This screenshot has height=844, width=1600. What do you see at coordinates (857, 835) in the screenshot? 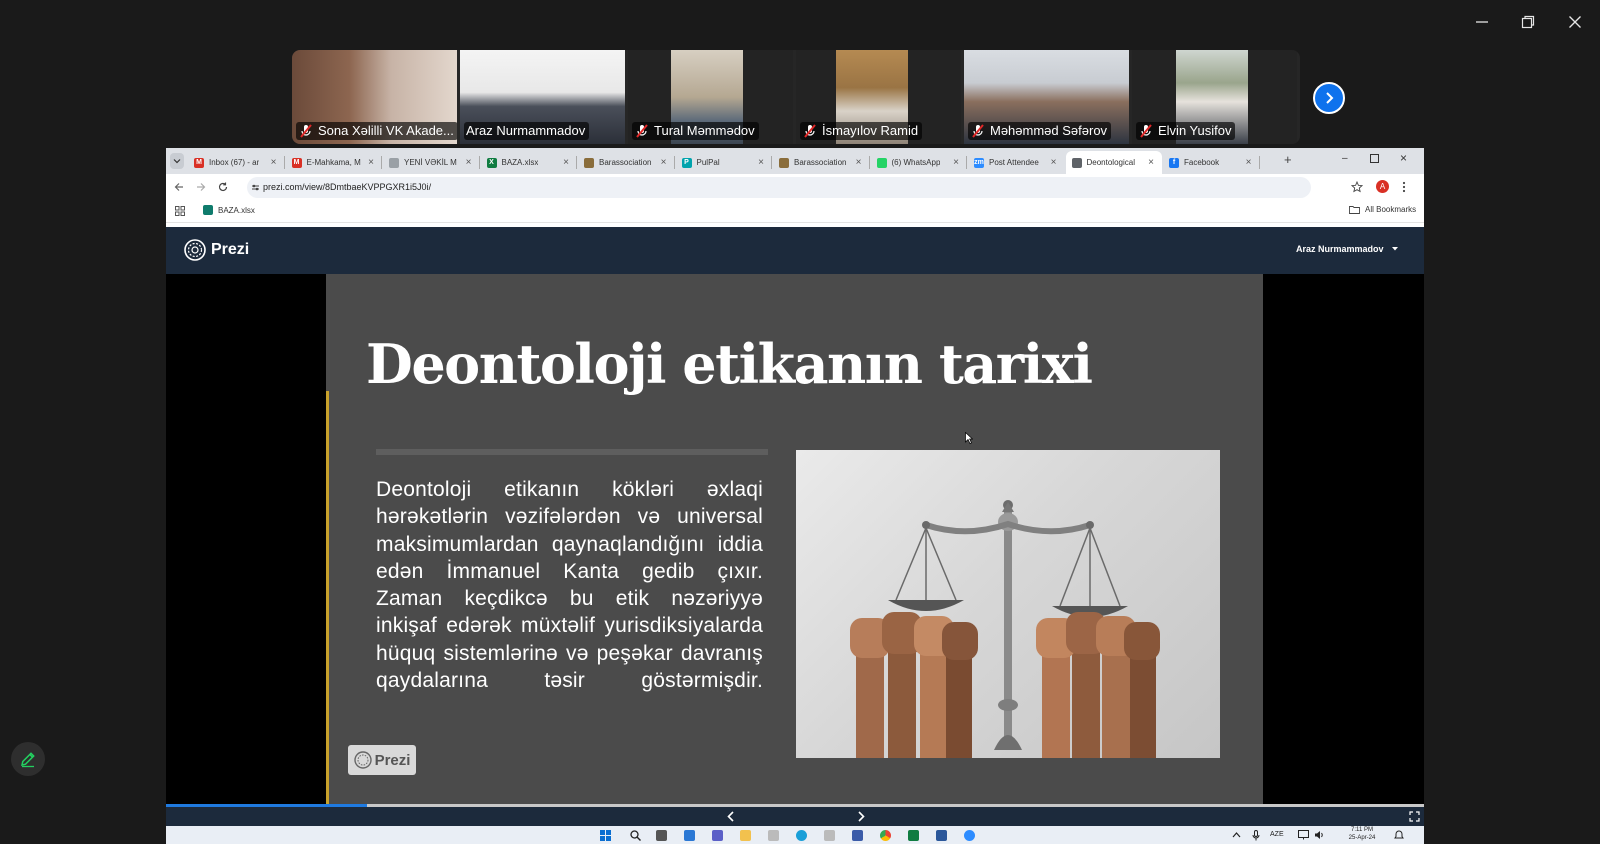
I see `store-icon` at bounding box center [857, 835].